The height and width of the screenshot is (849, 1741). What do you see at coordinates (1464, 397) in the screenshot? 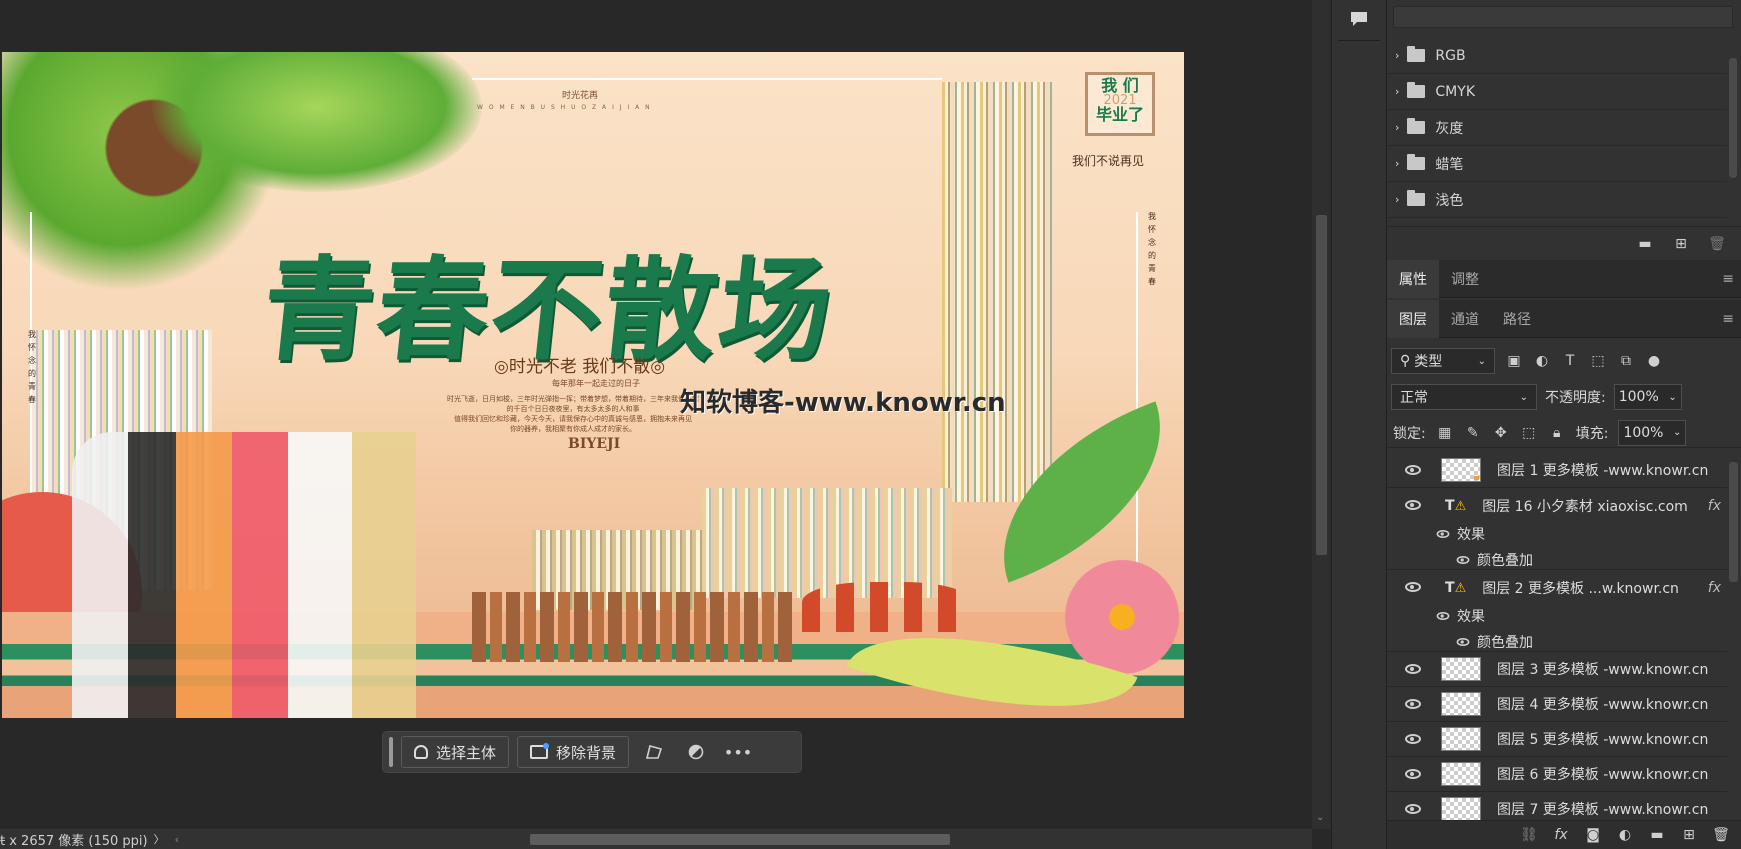
I see `blend-mode-select: 正常 ⌄` at bounding box center [1464, 397].